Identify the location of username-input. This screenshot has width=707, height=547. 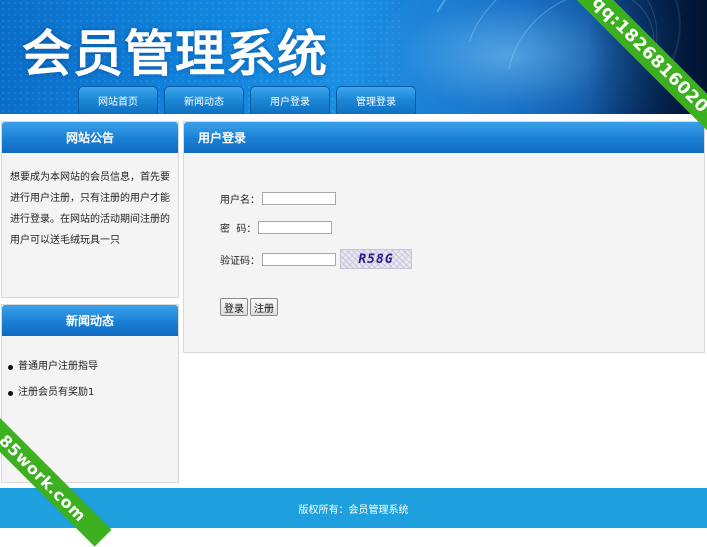
(299, 198).